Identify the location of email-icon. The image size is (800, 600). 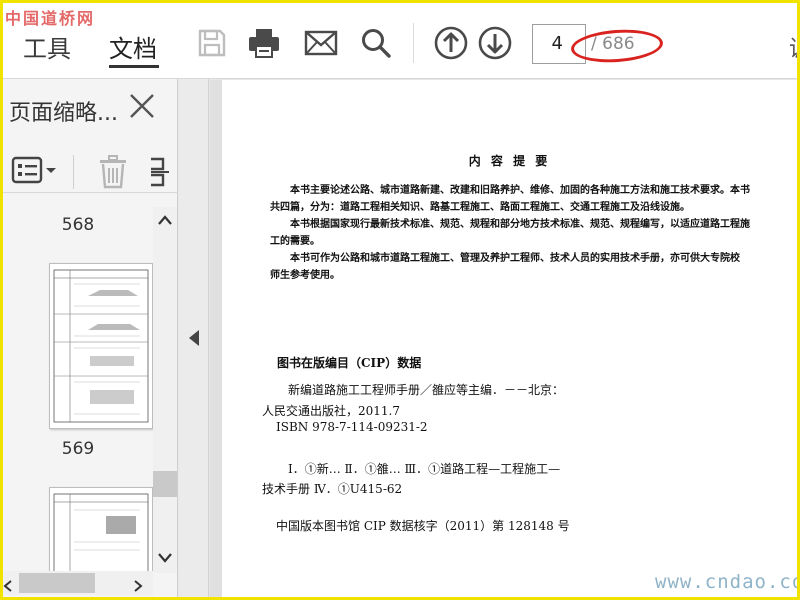
(321, 43).